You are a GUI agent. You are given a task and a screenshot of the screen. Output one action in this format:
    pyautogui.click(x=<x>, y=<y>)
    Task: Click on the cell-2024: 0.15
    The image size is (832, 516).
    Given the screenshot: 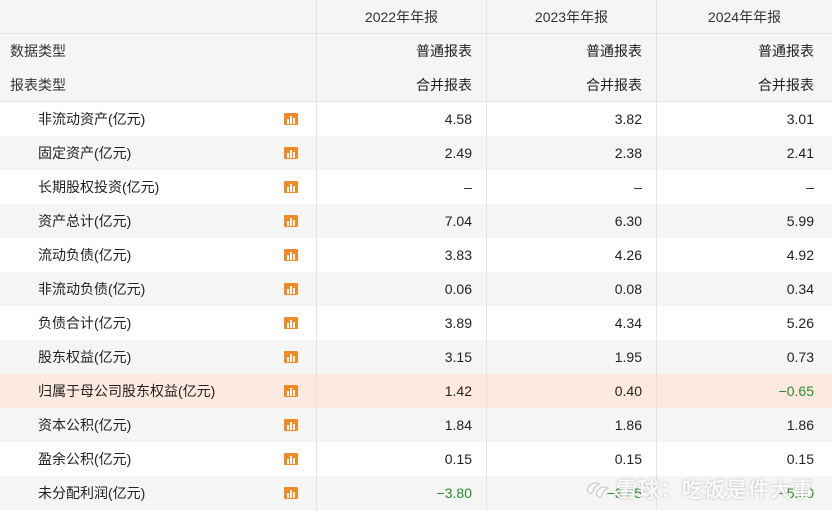 What is the action you would take?
    pyautogui.click(x=744, y=459)
    